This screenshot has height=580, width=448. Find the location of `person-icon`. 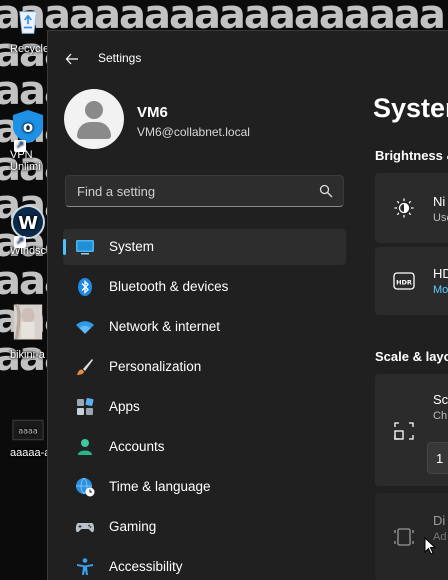

person-icon is located at coordinates (85, 447).